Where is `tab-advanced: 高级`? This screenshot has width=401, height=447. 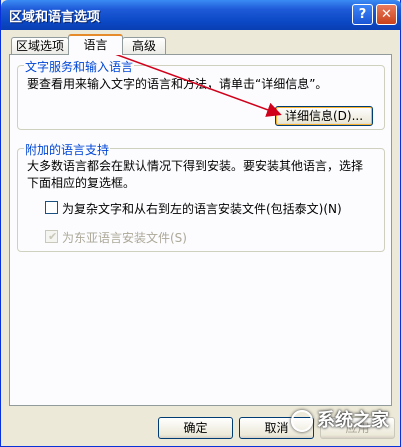
tab-advanced: 高级 is located at coordinates (144, 45).